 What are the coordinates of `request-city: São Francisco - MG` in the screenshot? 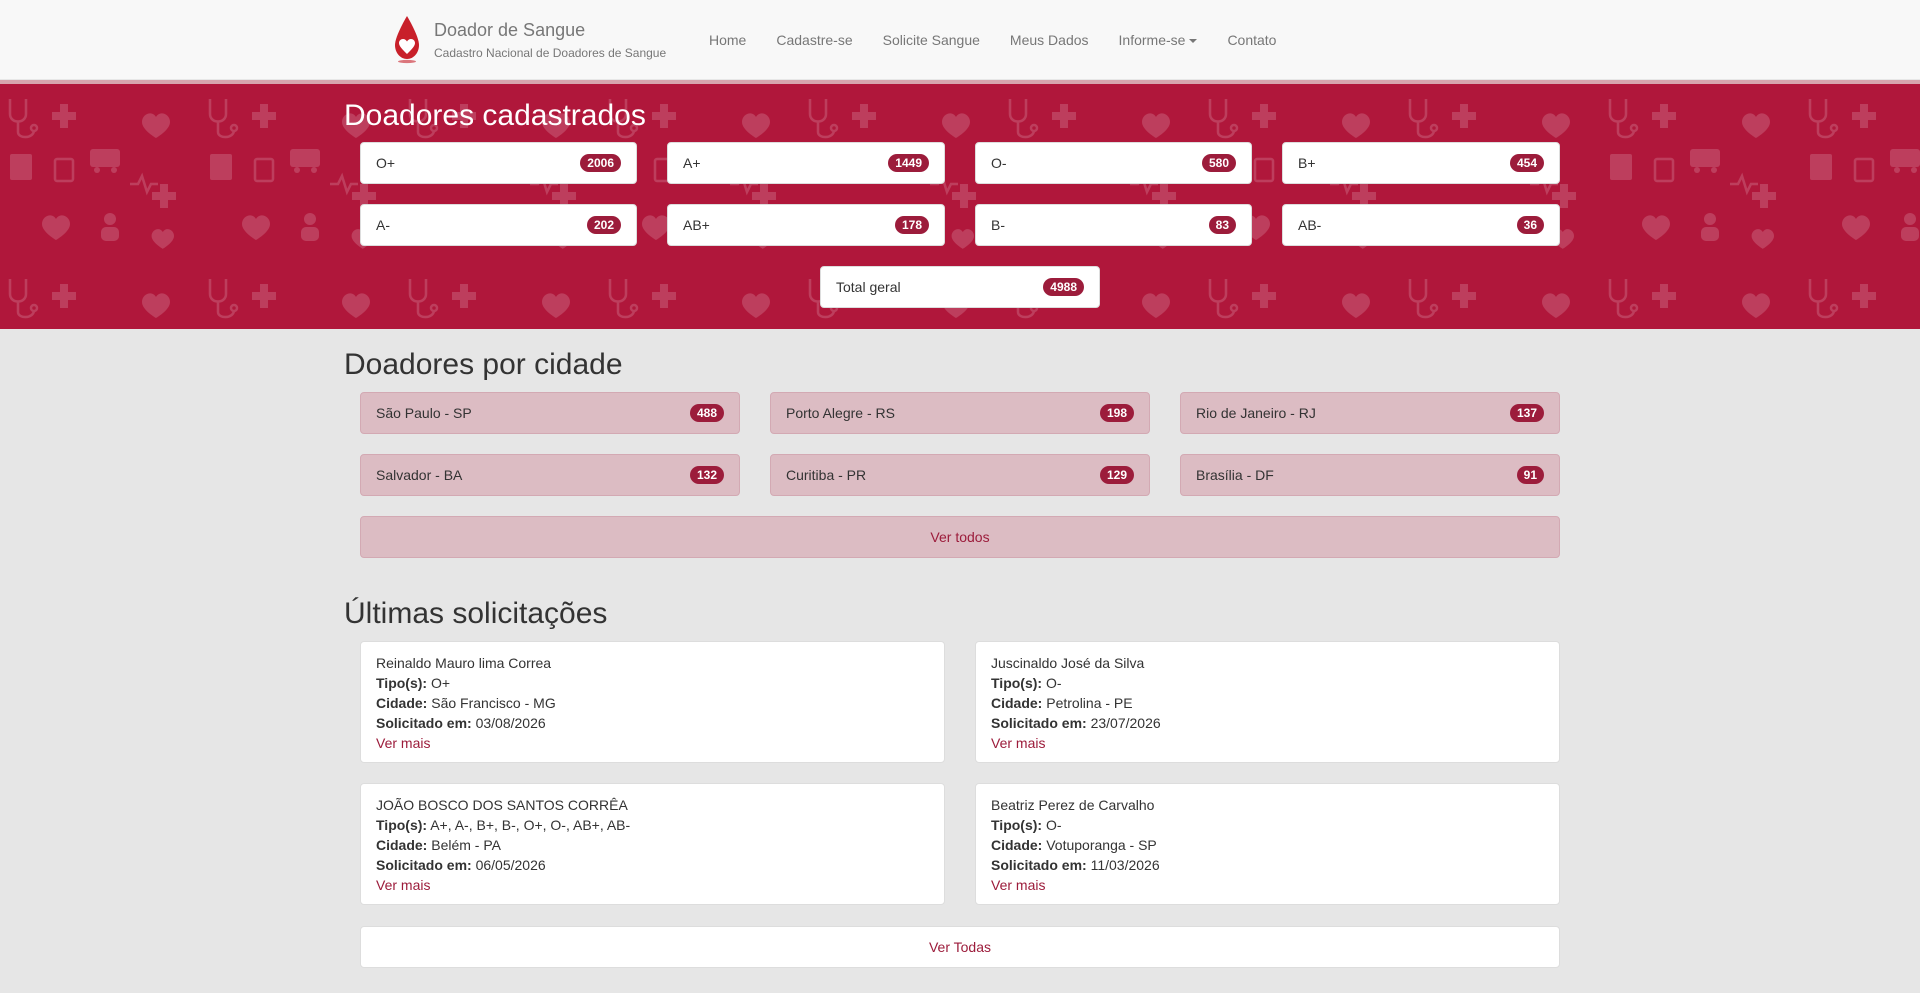 It's located at (493, 703).